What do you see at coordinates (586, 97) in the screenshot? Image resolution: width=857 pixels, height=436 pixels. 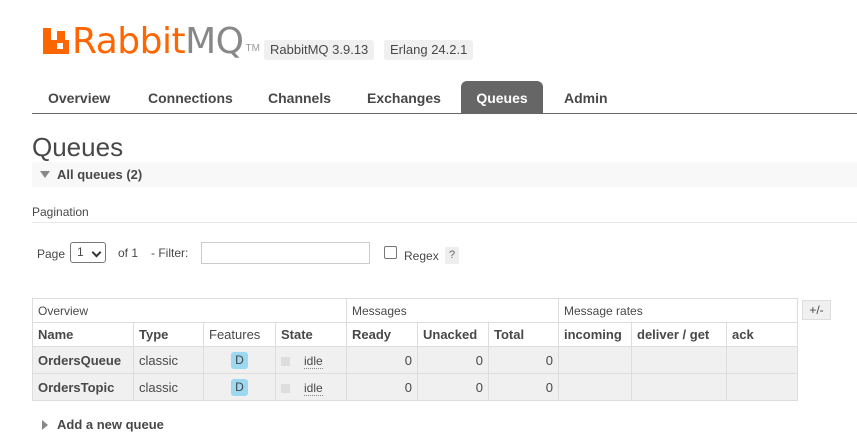 I see `tab-admin: Admin` at bounding box center [586, 97].